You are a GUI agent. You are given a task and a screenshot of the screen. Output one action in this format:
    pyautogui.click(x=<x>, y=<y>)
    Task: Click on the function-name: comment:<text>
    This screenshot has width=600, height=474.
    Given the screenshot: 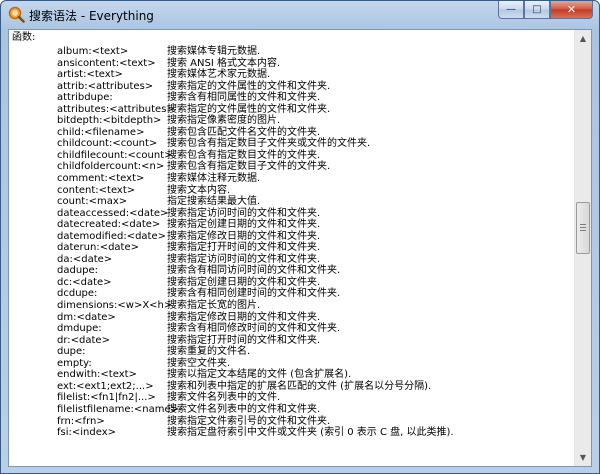 What is the action you would take?
    pyautogui.click(x=101, y=179)
    